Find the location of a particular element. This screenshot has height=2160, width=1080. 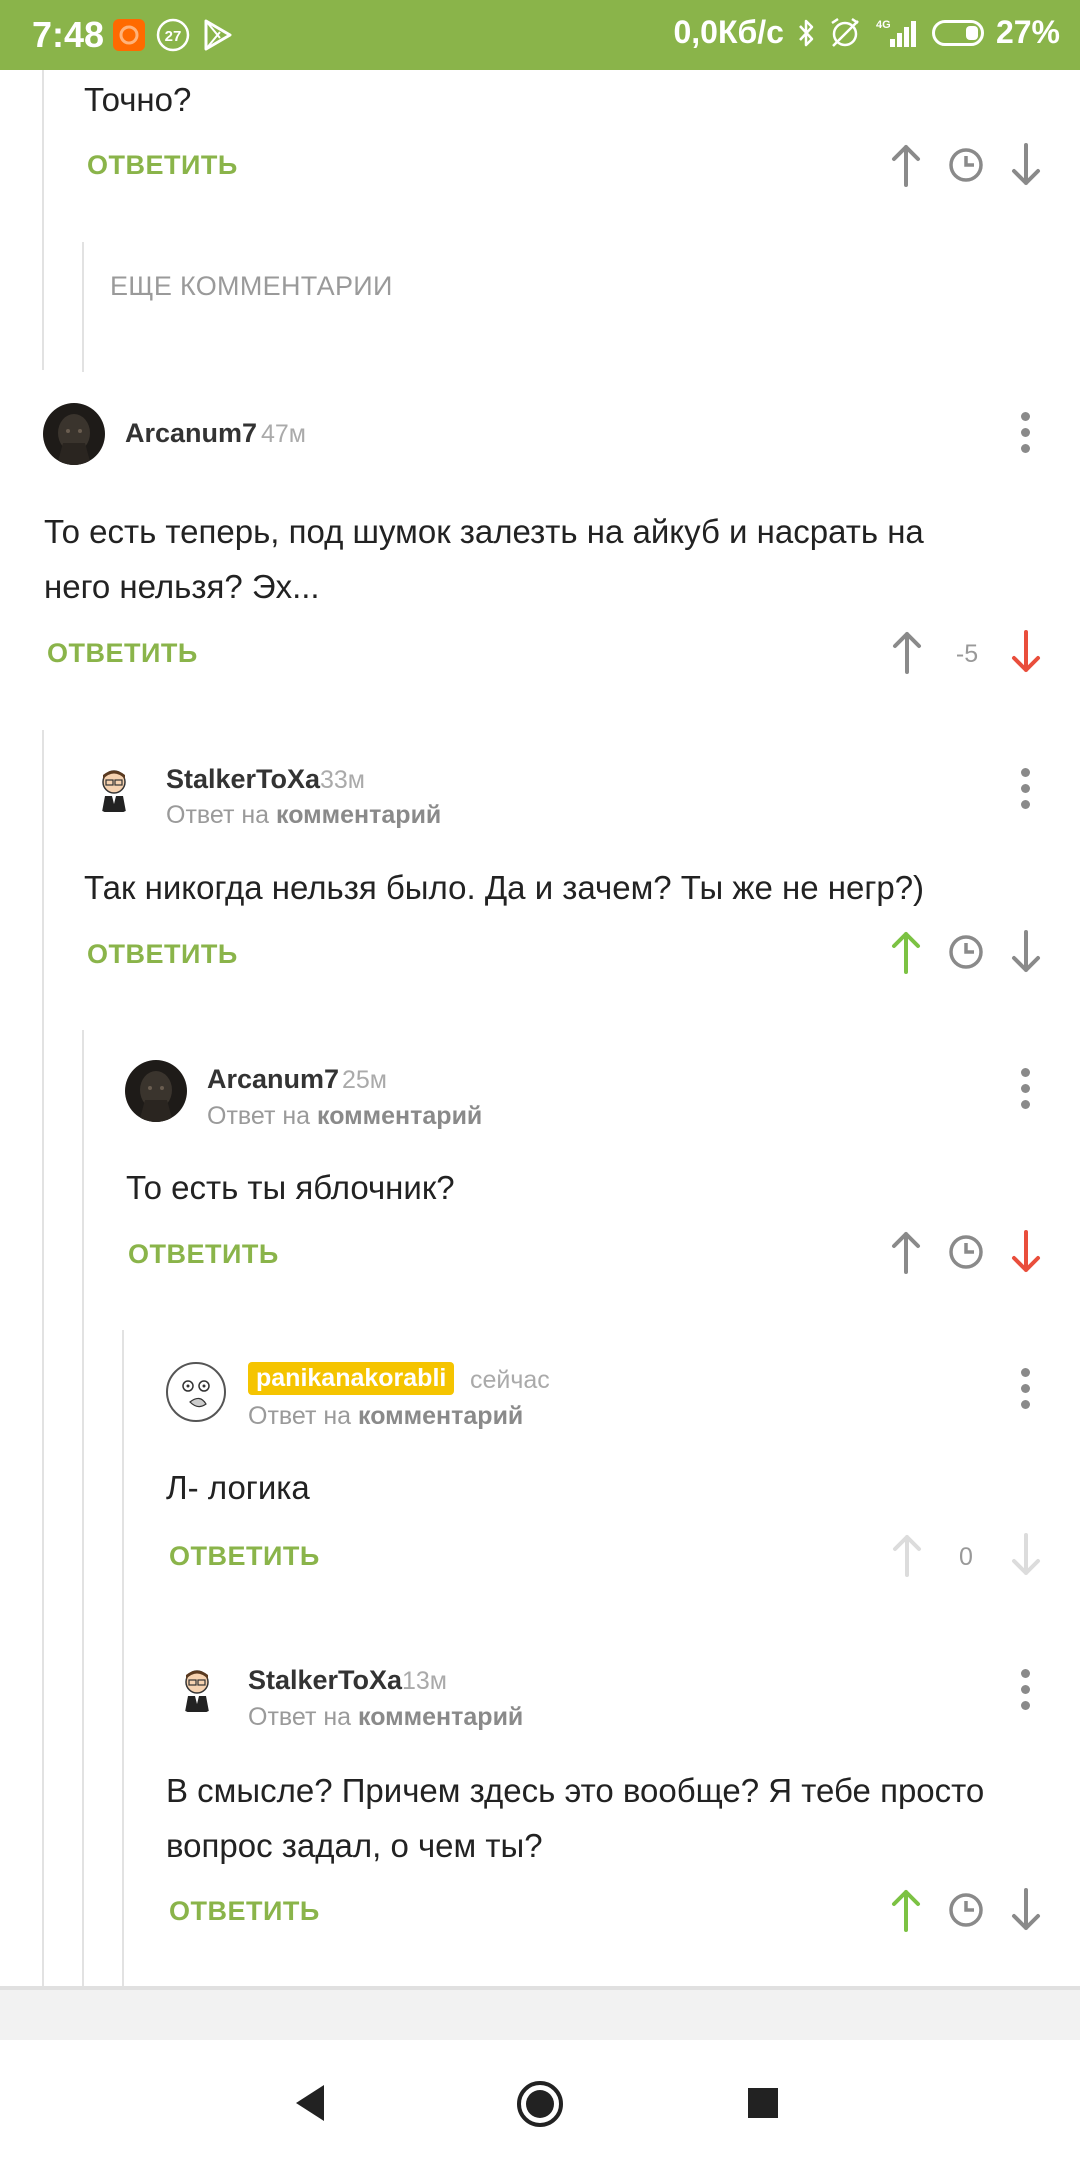

comment-text: Точно? is located at coordinates (138, 99).